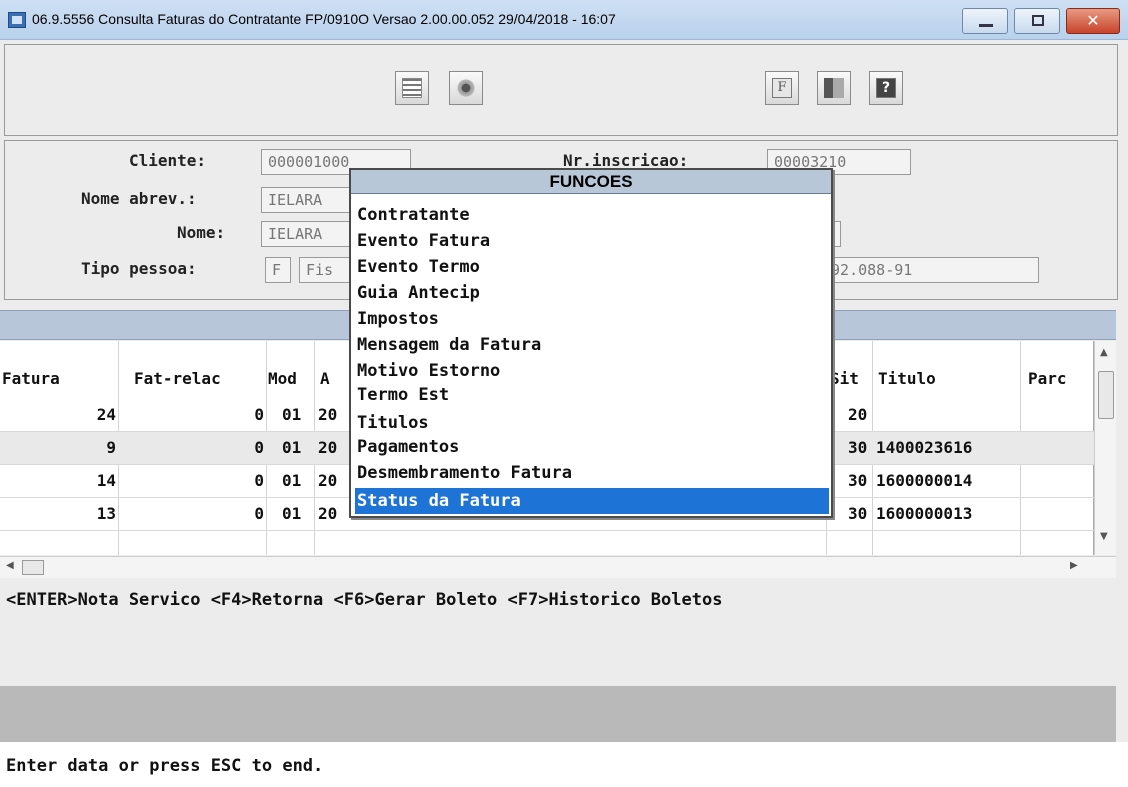 The width and height of the screenshot is (1128, 787). What do you see at coordinates (139, 198) in the screenshot?
I see `nome-abrev-label: Nome abrev.:` at bounding box center [139, 198].